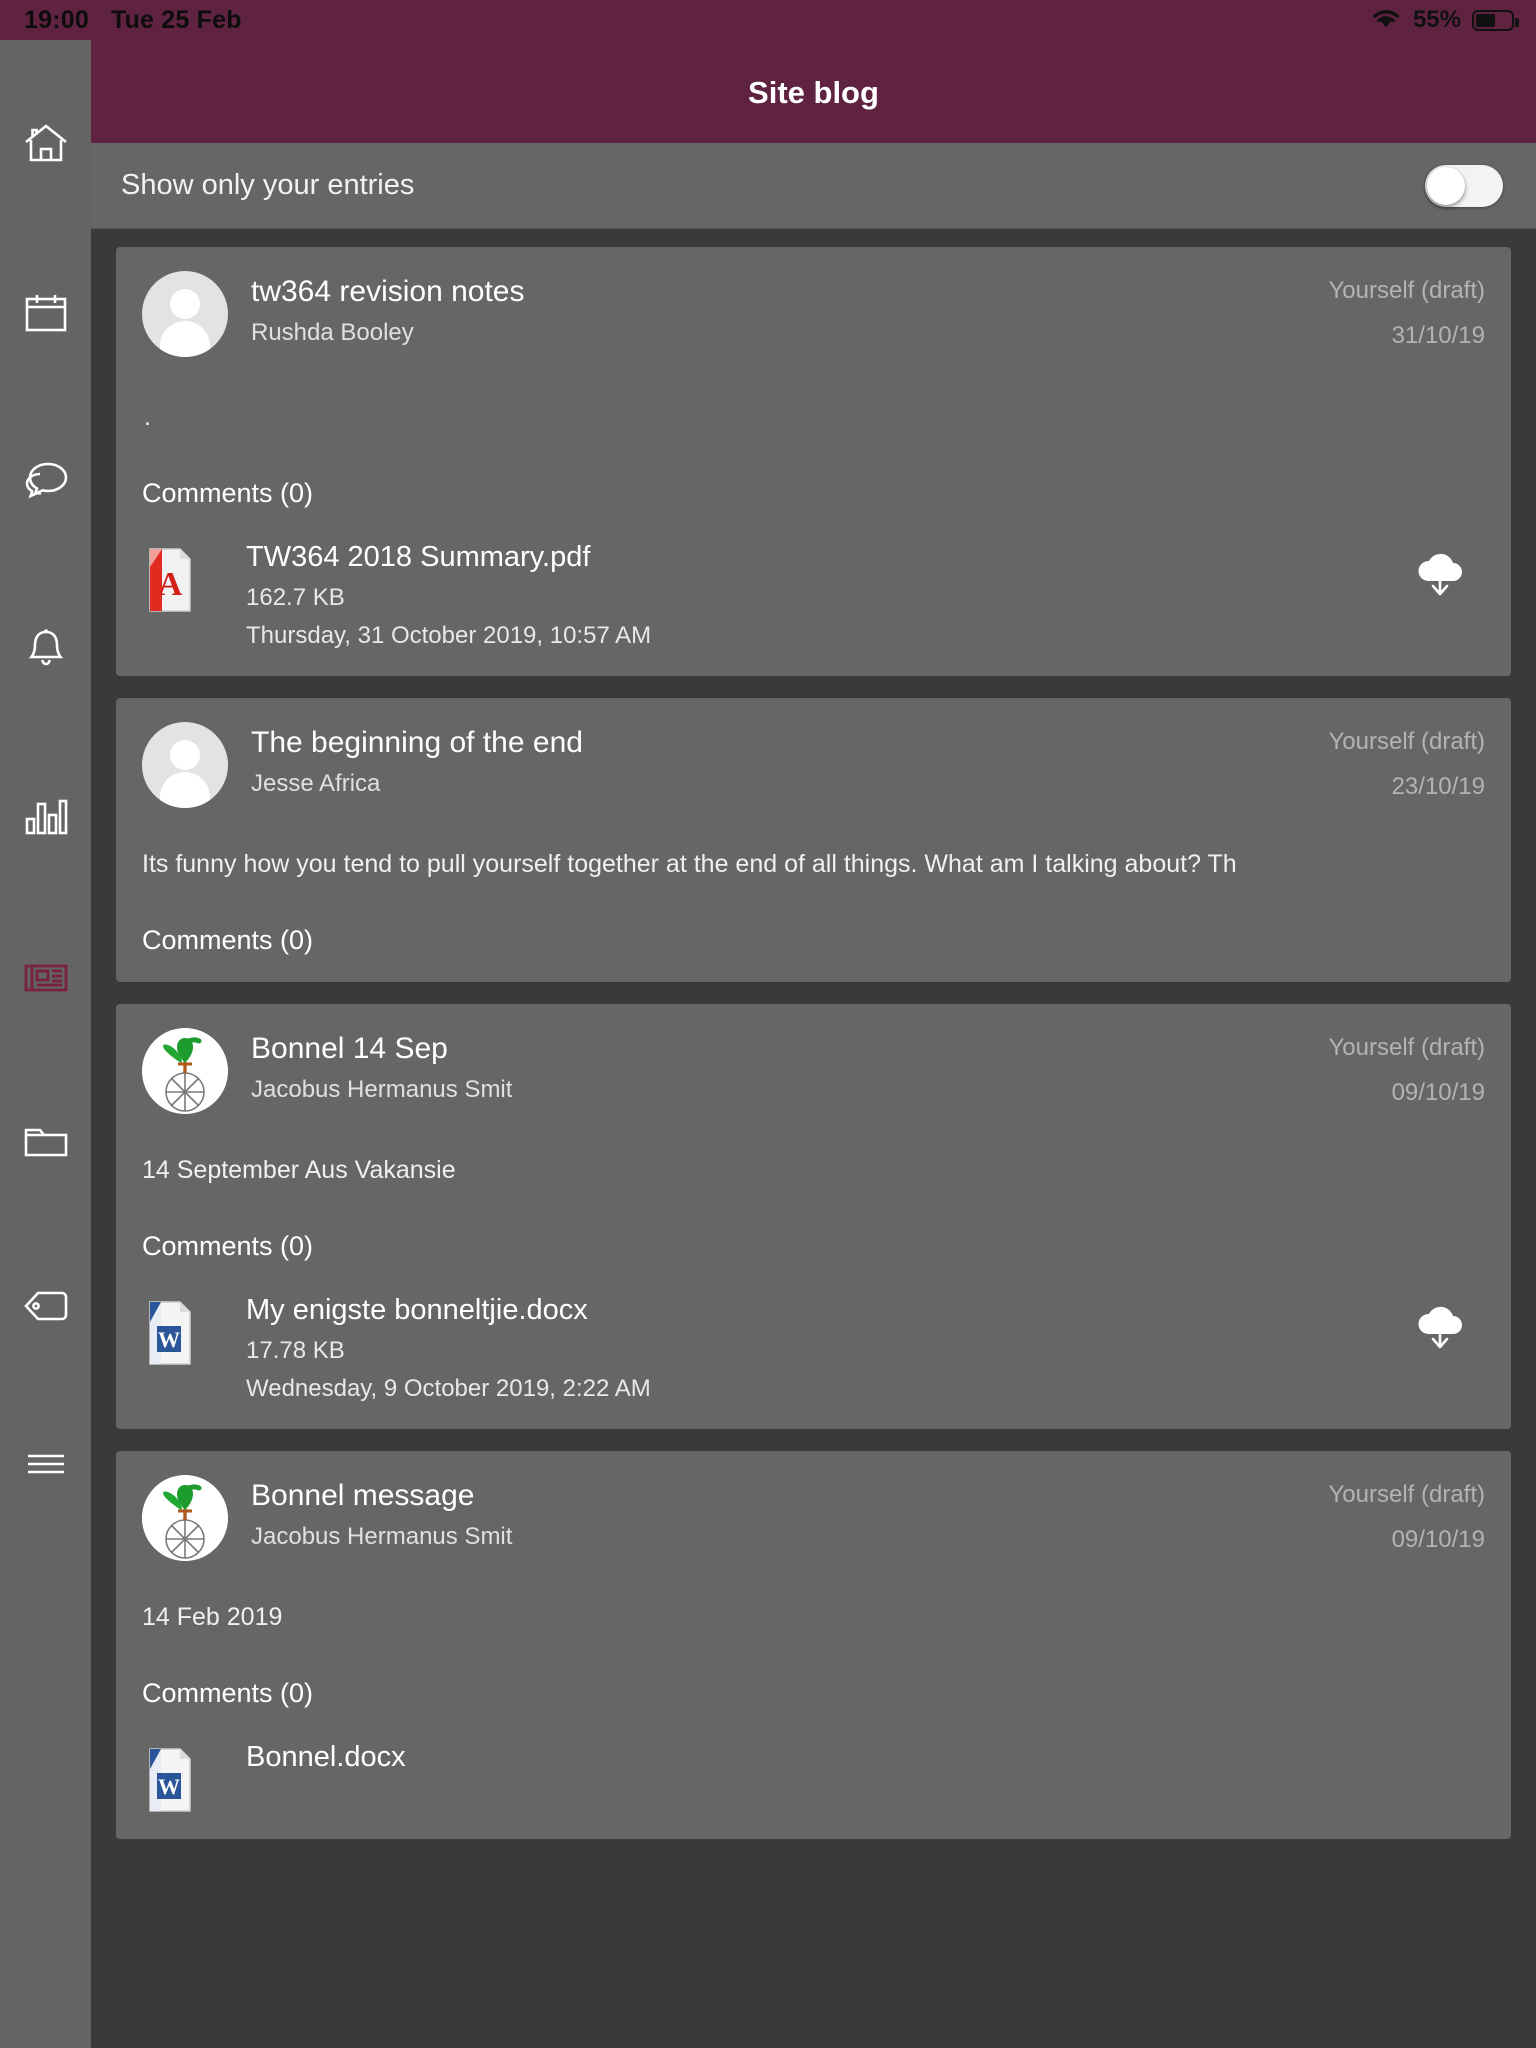  I want to click on post-title: Bonnel 14 Sep, so click(789, 1049).